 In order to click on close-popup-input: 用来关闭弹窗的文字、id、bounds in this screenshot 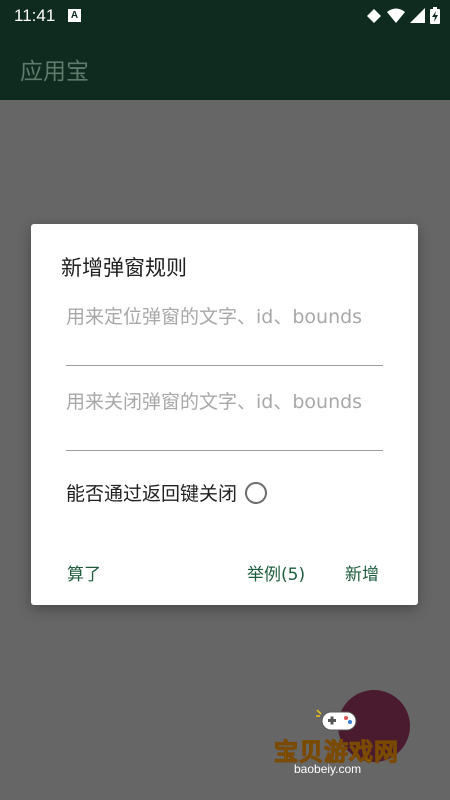, I will do `click(224, 420)`.